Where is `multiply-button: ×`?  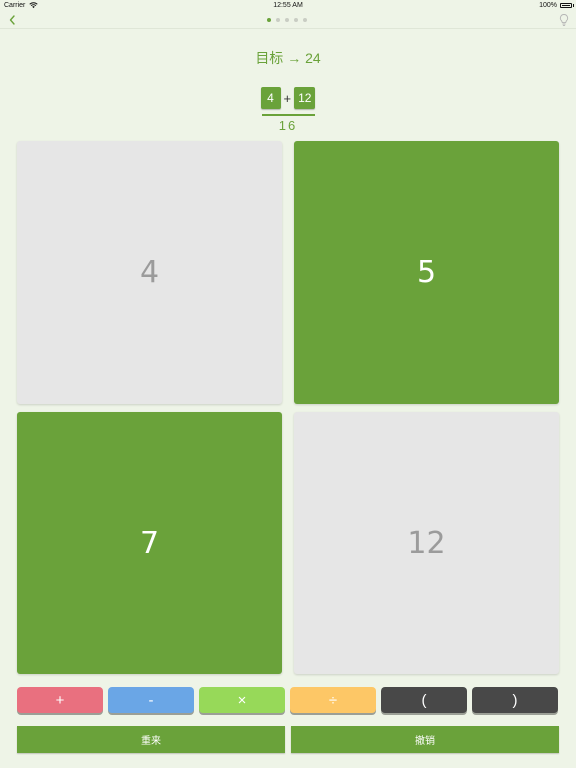
multiply-button: × is located at coordinates (242, 700).